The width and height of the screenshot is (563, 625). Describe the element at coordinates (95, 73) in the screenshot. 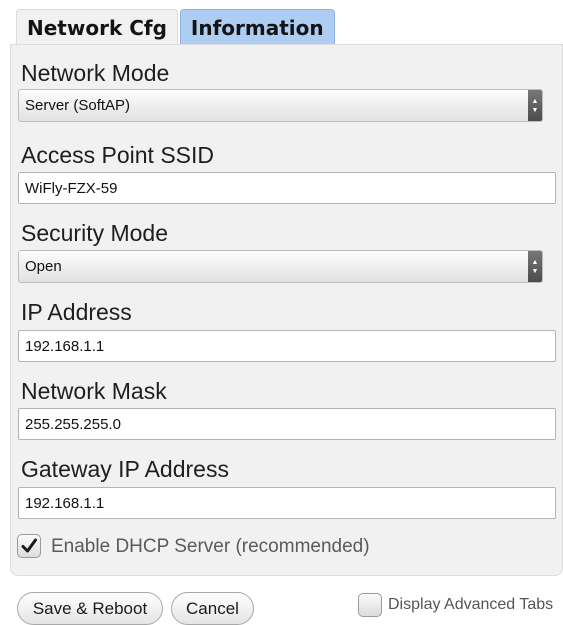

I see `network-mode-label: Network Mode` at that location.